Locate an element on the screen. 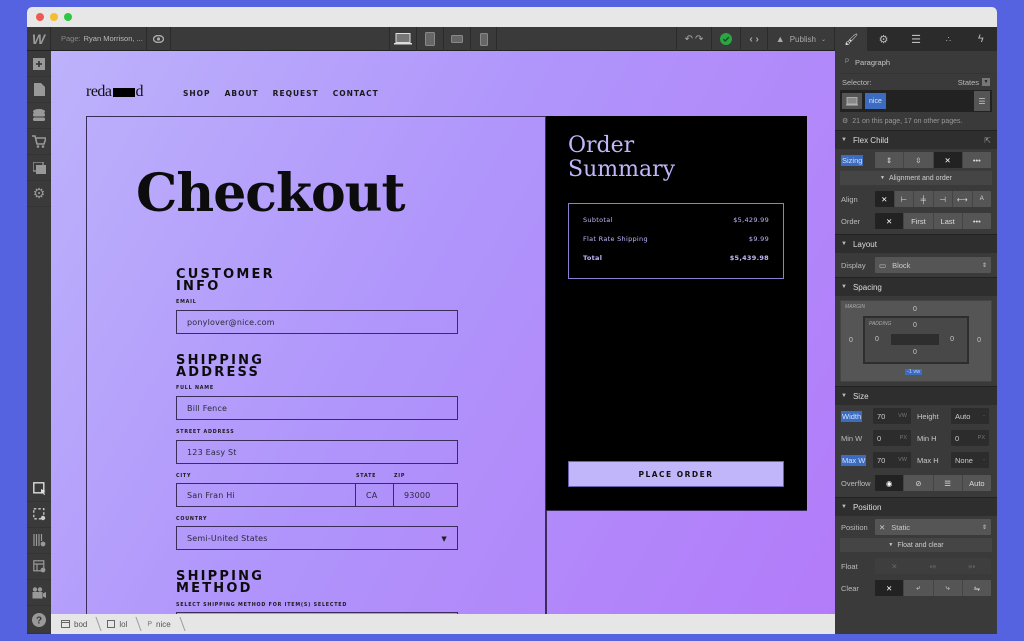 The width and height of the screenshot is (1024, 641). order-none-button: ✕ is located at coordinates (890, 221).